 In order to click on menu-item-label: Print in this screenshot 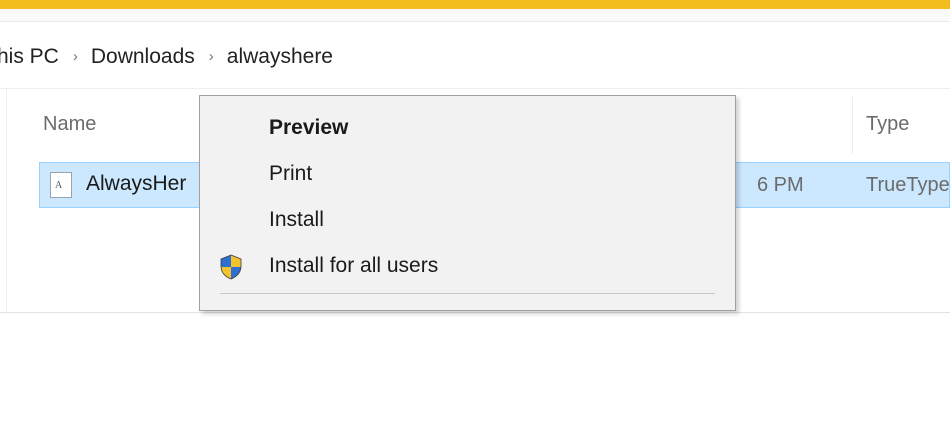, I will do `click(291, 173)`.